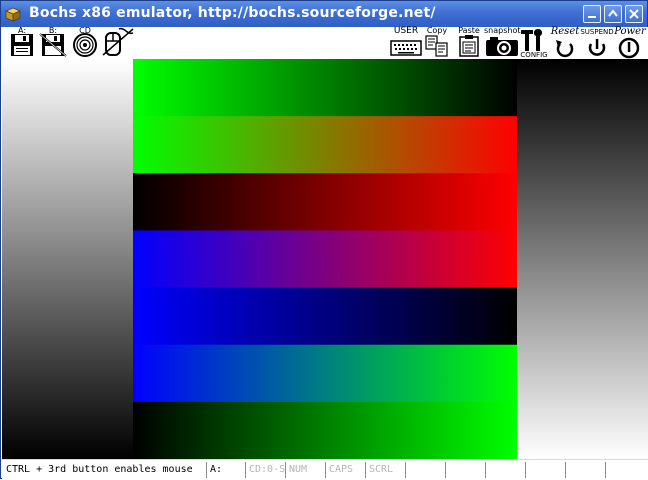 This screenshot has height=480, width=648. What do you see at coordinates (597, 32) in the screenshot?
I see `suspend-label: SUSPEND` at bounding box center [597, 32].